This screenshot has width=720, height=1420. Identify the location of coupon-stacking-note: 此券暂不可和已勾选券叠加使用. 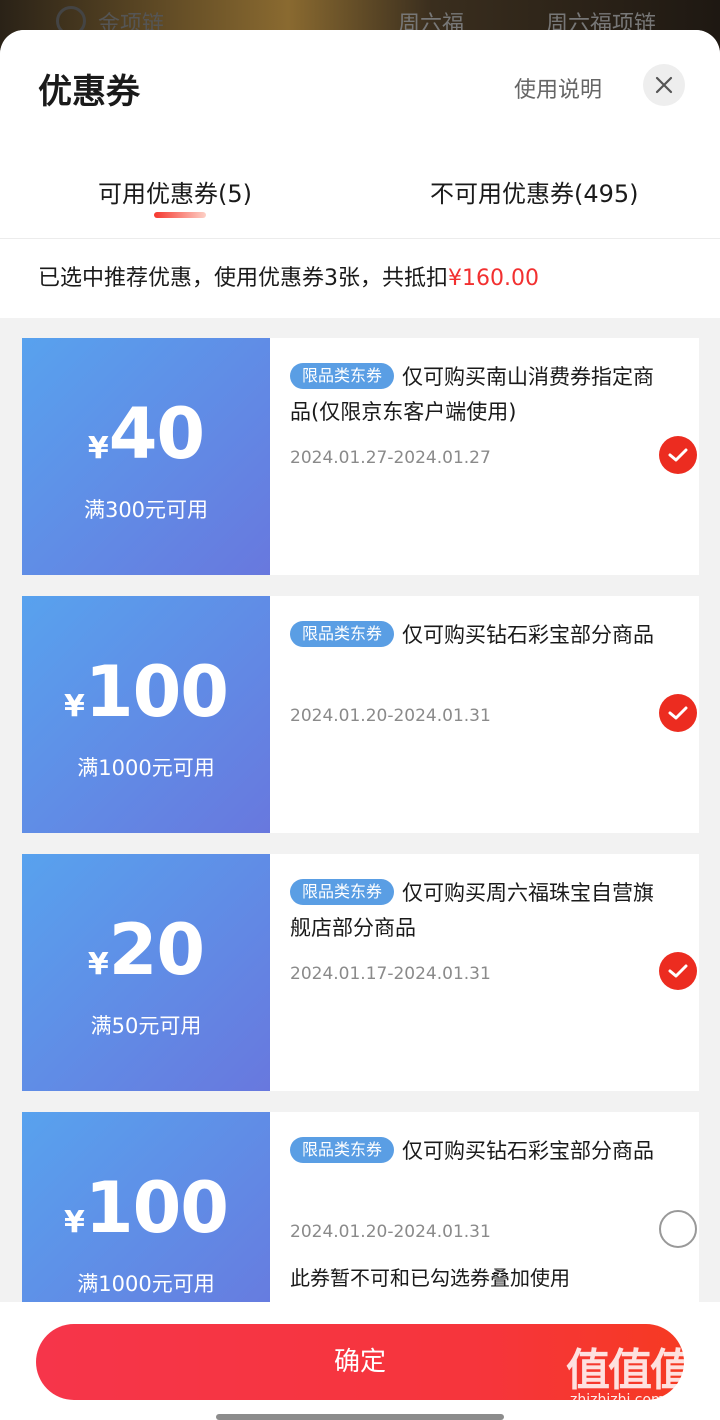
(430, 1278).